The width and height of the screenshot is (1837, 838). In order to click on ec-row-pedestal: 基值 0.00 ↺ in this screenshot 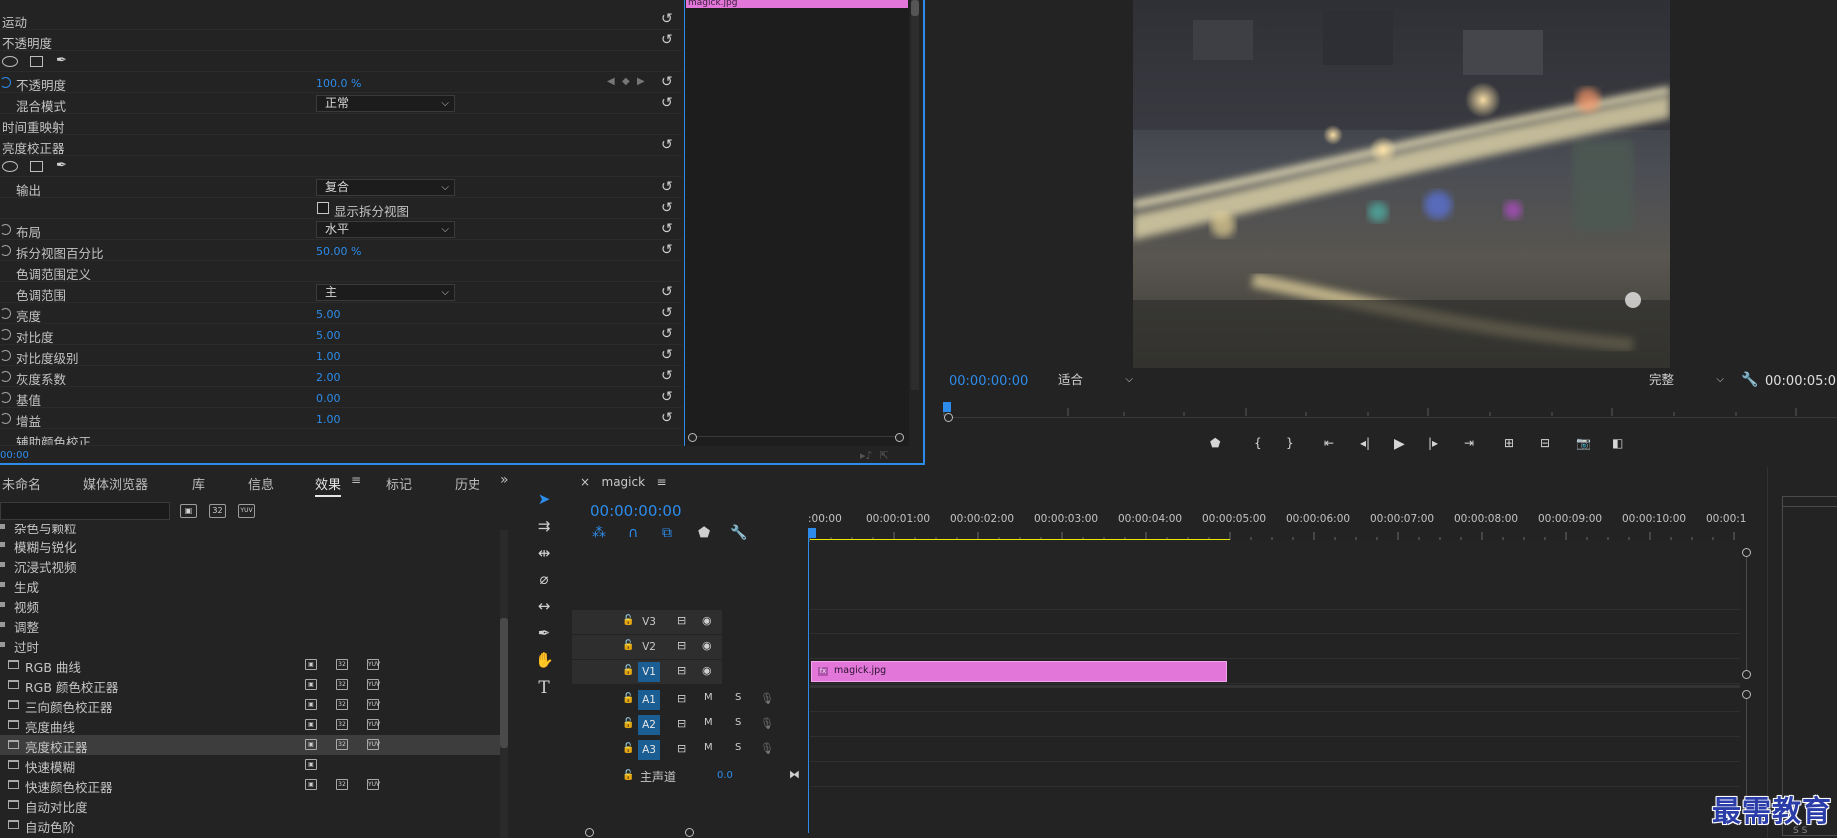, I will do `click(341, 397)`.